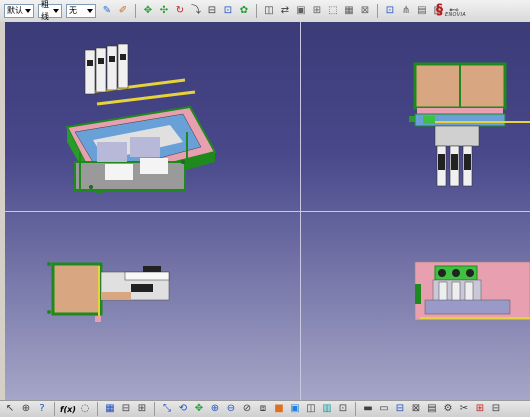  Describe the element at coordinates (244, 11) in the screenshot. I see `render-icon: ✿` at that location.